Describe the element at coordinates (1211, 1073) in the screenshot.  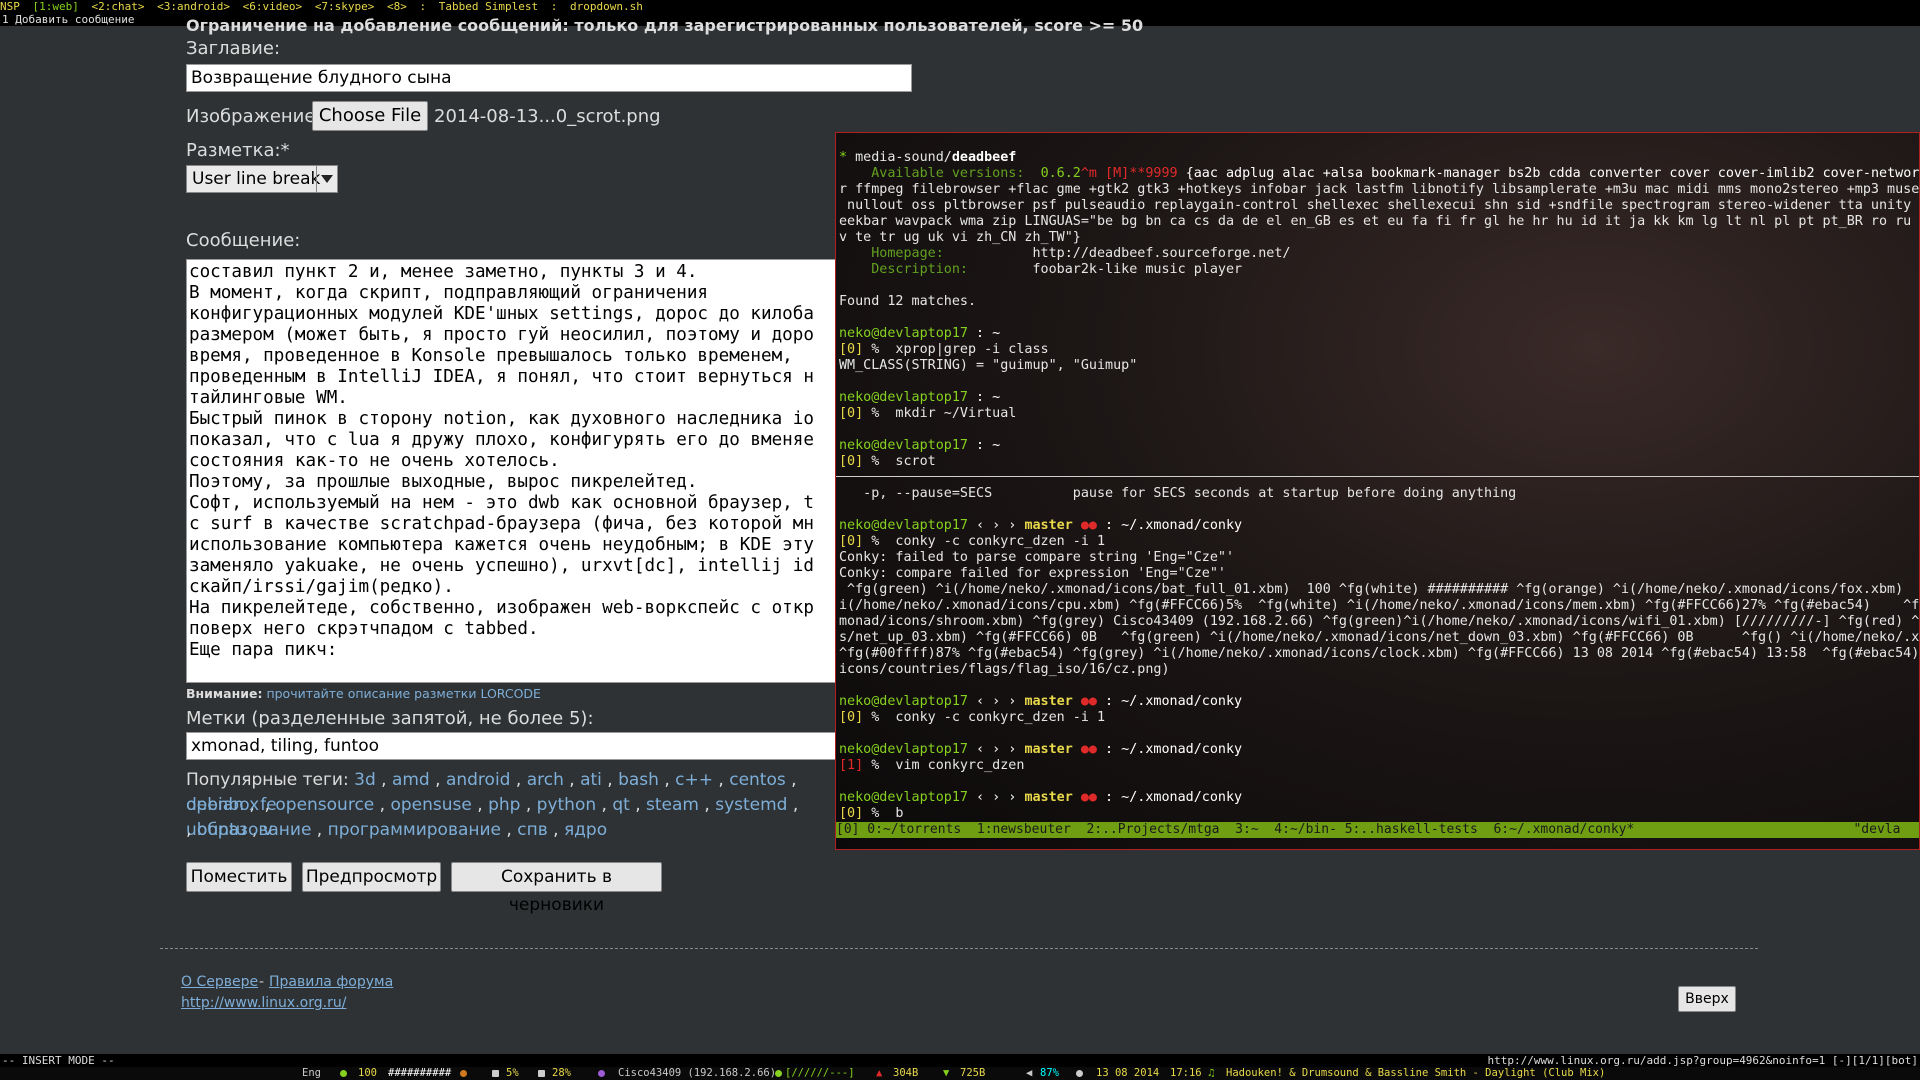
I see `headphones-icon: ♫` at that location.